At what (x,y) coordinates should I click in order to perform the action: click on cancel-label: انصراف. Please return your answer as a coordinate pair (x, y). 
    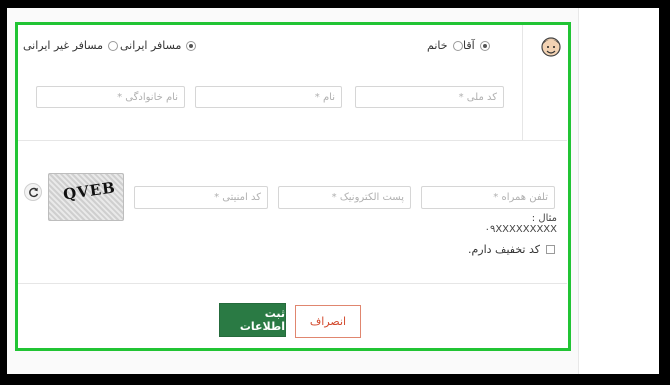
    Looking at the image, I should click on (328, 321).